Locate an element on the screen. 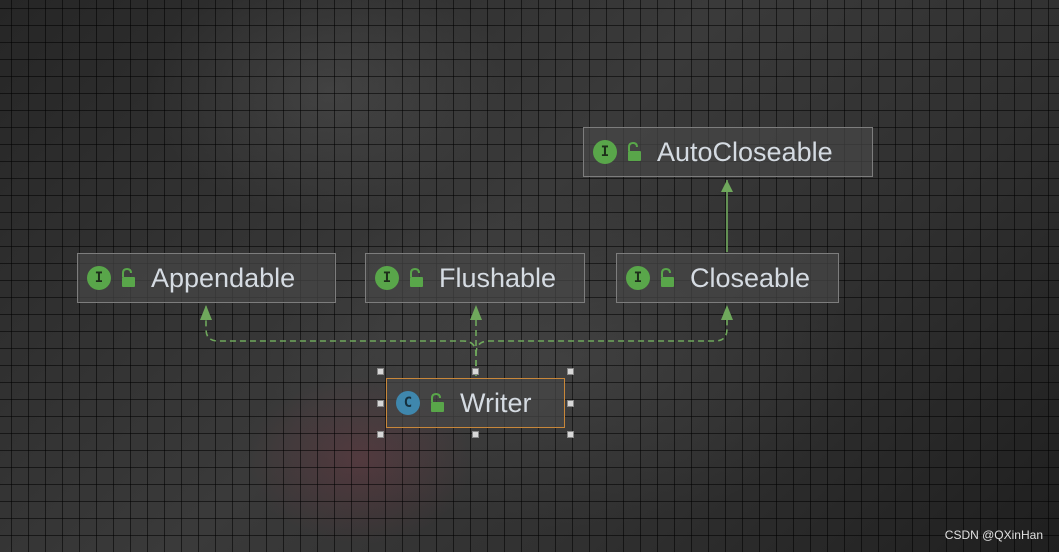  node-appendable: I Appendable is located at coordinates (206, 278).